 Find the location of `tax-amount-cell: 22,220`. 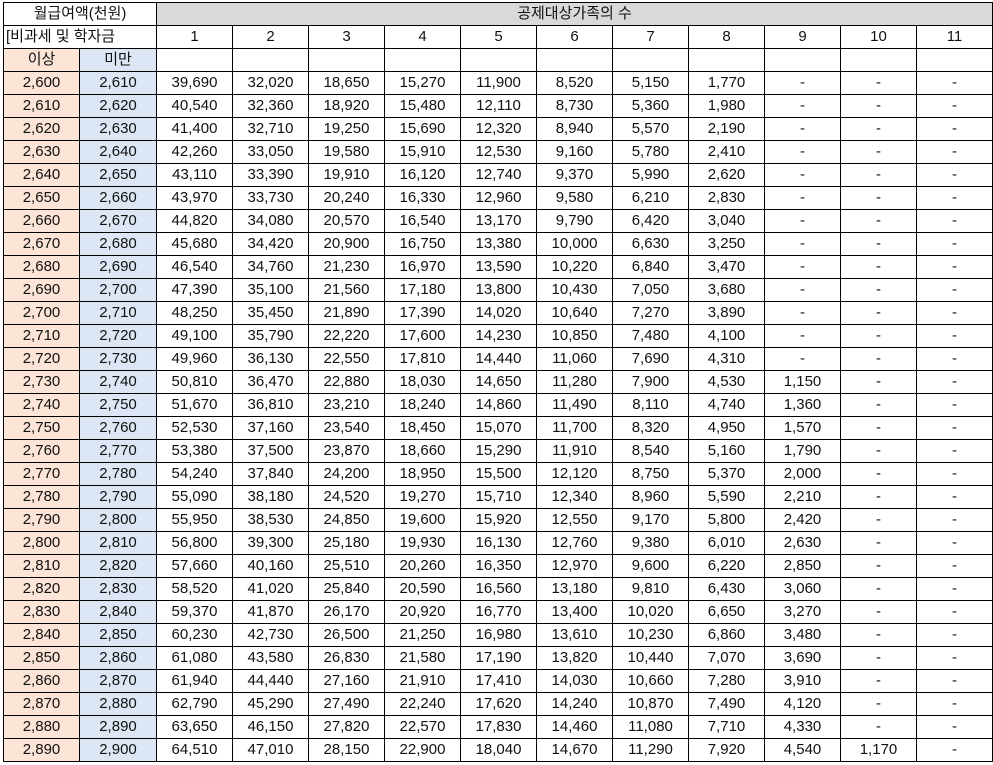

tax-amount-cell: 22,220 is located at coordinates (346, 336).